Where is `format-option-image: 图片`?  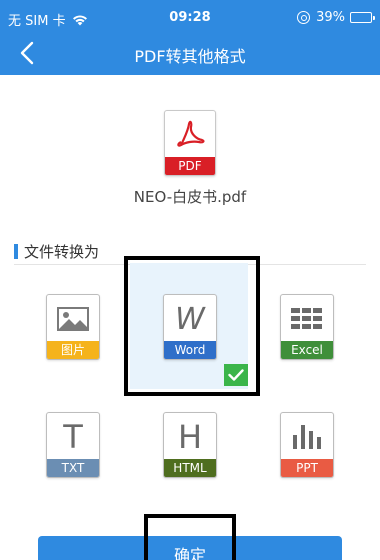
format-option-image: 图片 is located at coordinates (73, 327).